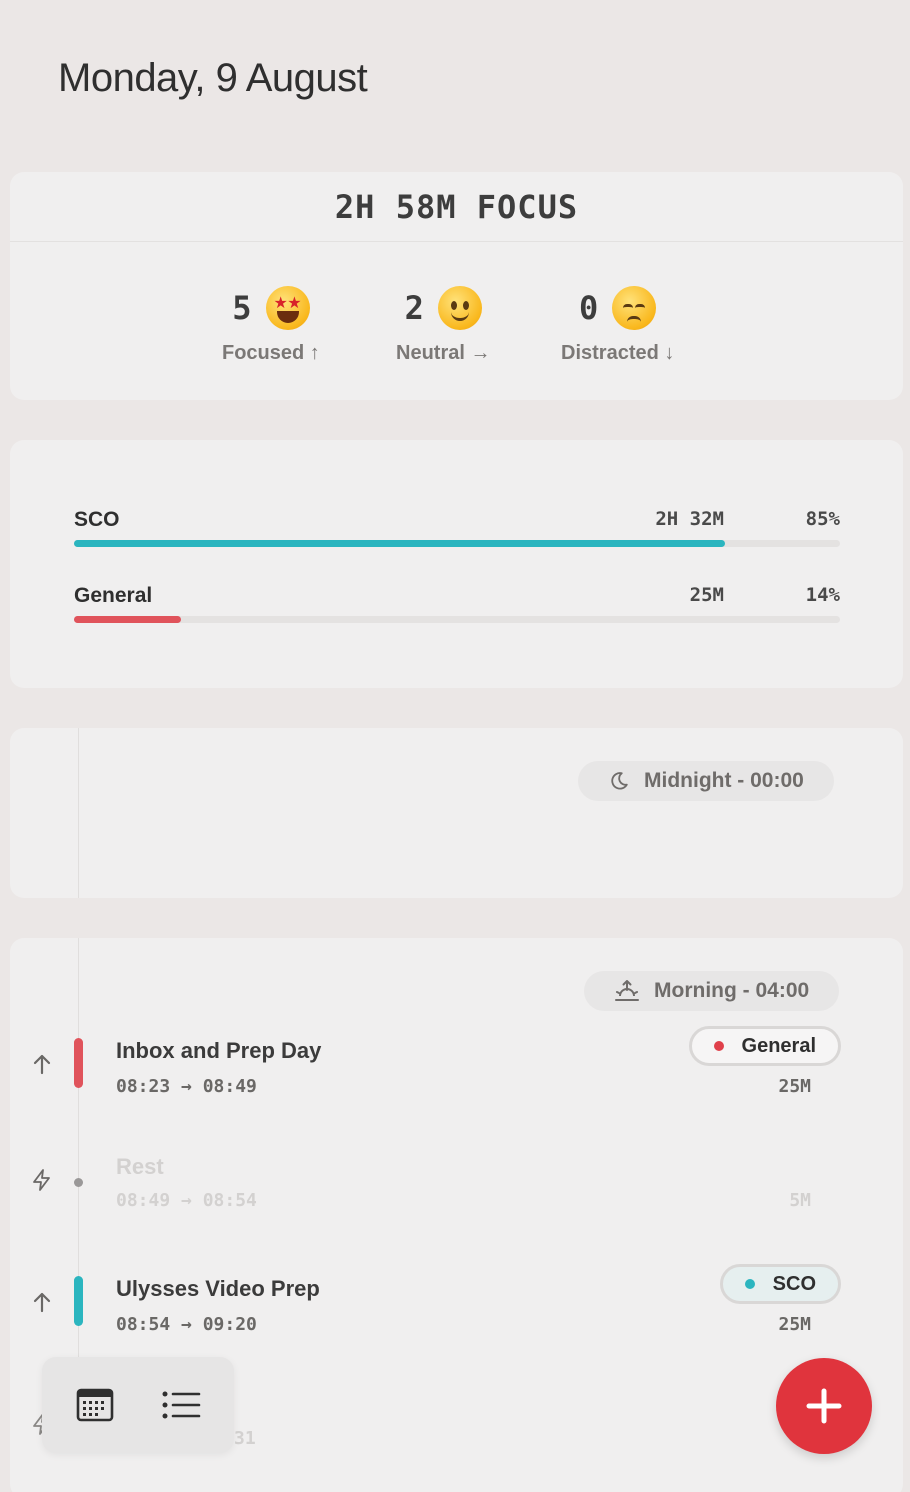  What do you see at coordinates (732, 990) in the screenshot?
I see `section-label-text: Morning - 04:00` at bounding box center [732, 990].